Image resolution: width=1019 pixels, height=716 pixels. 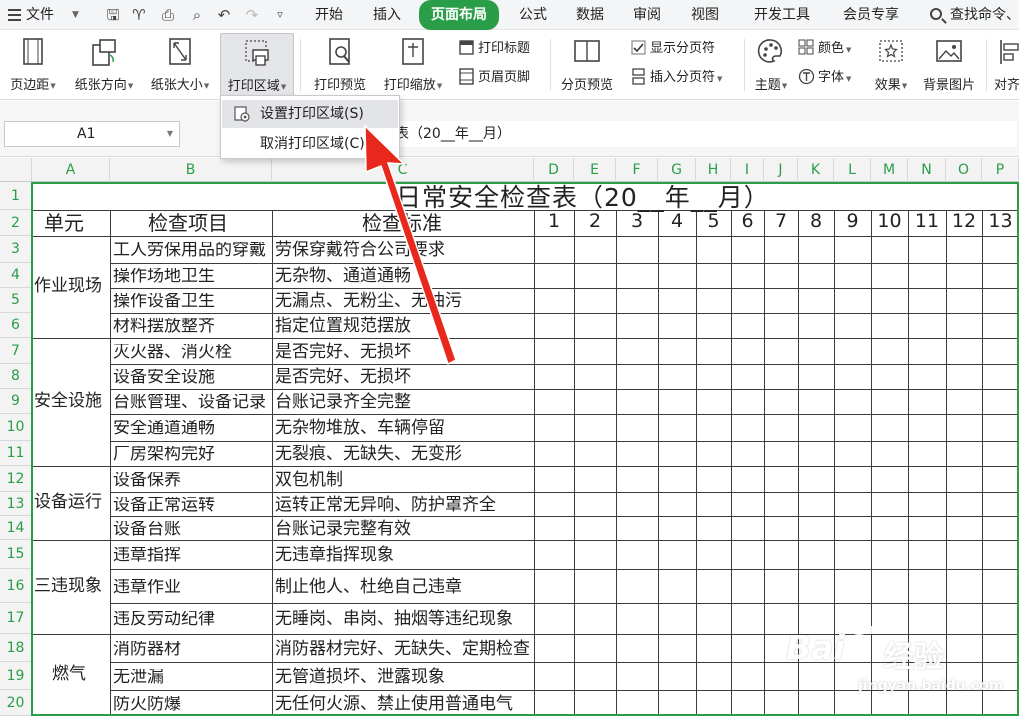 What do you see at coordinates (647, 15) in the screenshot?
I see `tab-review: 审阅` at bounding box center [647, 15].